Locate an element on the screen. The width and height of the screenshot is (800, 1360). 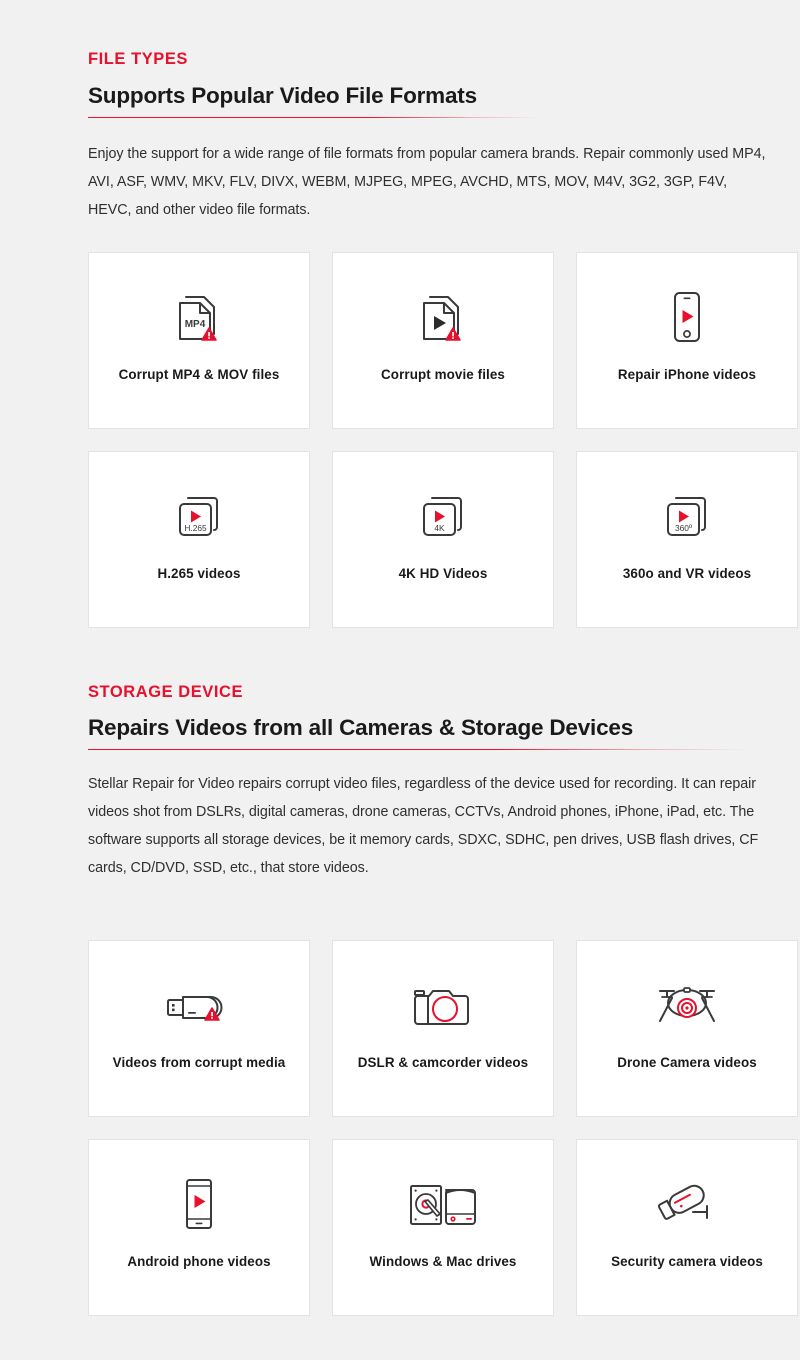
card-360-vr-videos: 360º 360o and VR videos is located at coordinates (687, 539).